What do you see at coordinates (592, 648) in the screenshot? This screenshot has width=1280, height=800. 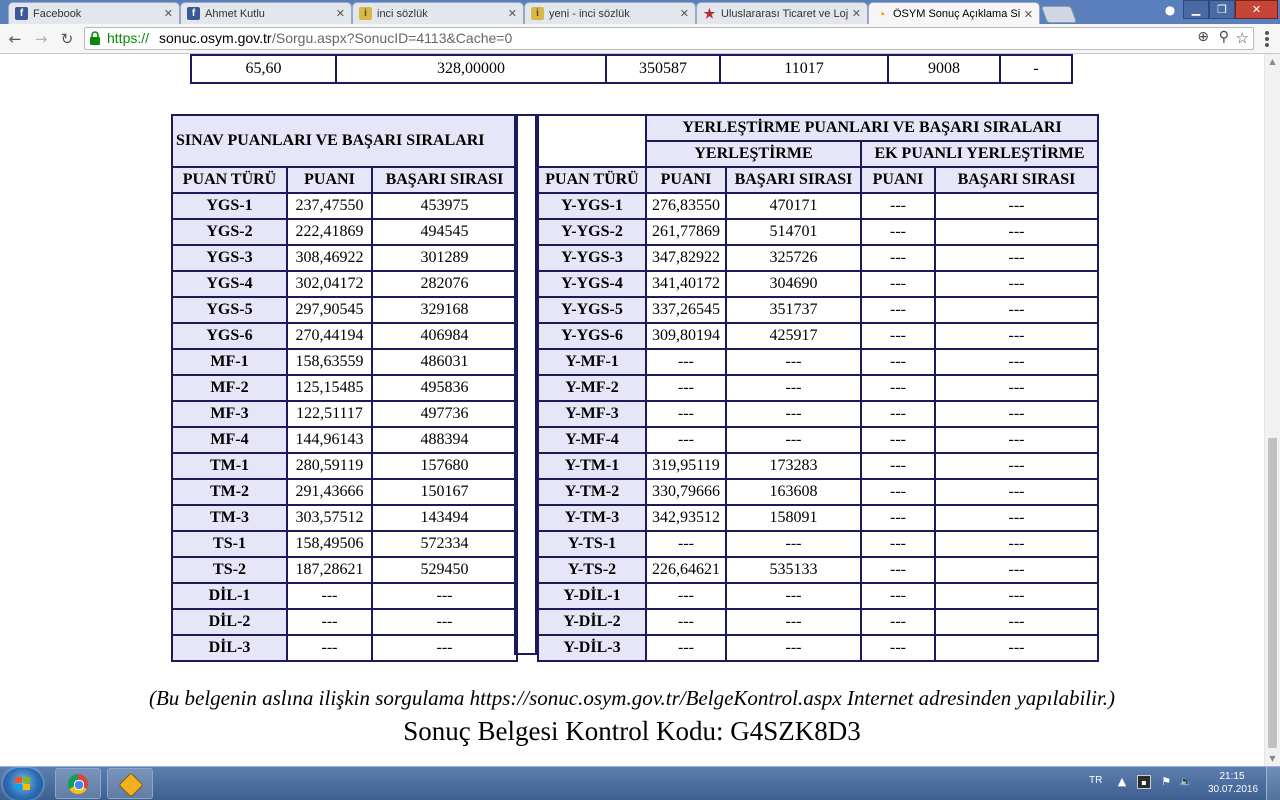 I see `puan-turu-cell: Y-DİL-3` at bounding box center [592, 648].